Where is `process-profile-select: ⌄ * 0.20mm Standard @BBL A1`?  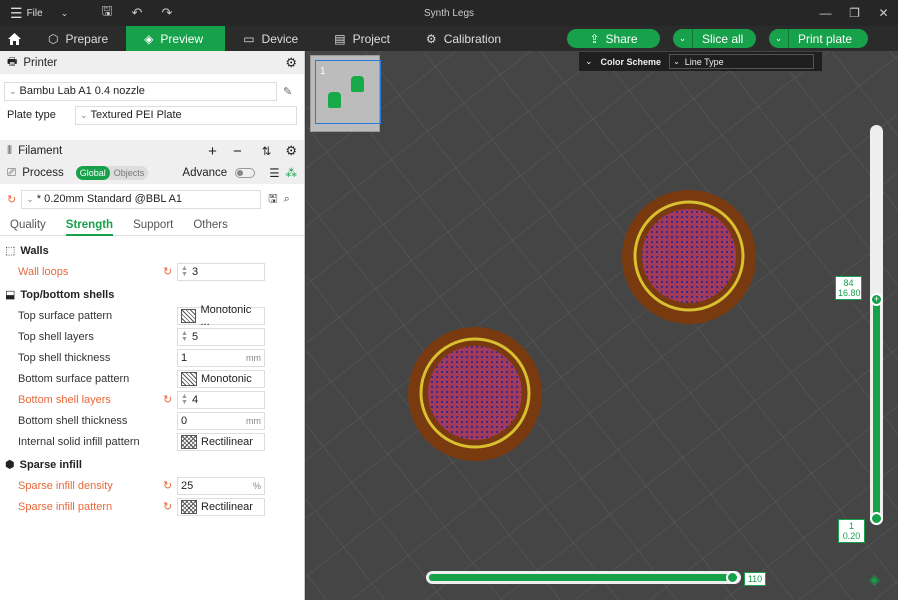 process-profile-select: ⌄ * 0.20mm Standard @BBL A1 is located at coordinates (141, 199).